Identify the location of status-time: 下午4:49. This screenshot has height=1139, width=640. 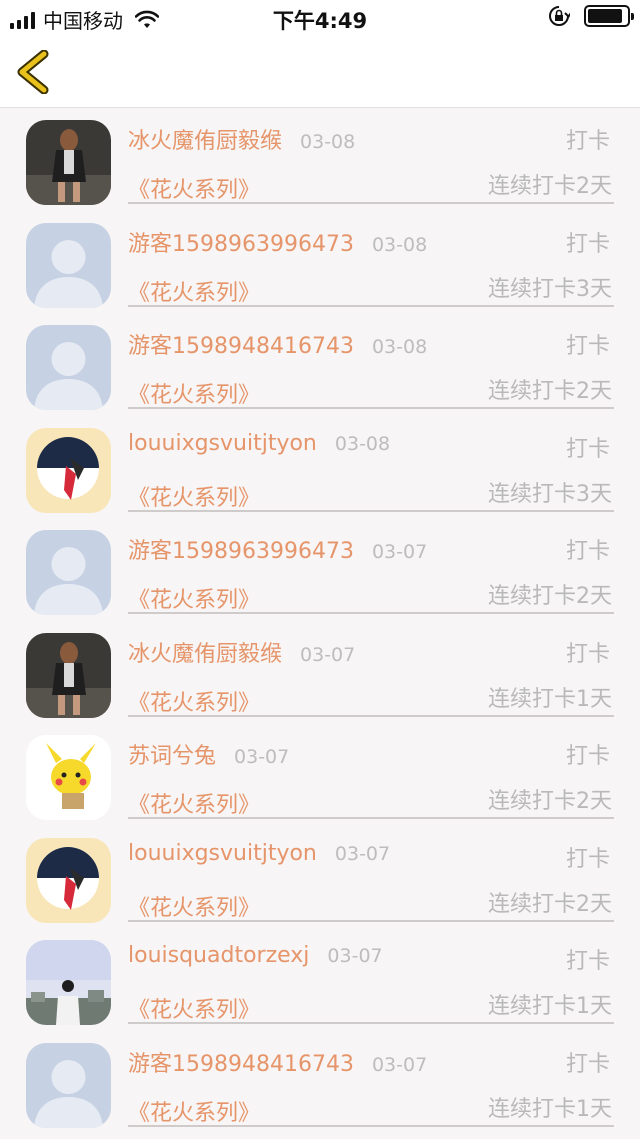
(320, 21).